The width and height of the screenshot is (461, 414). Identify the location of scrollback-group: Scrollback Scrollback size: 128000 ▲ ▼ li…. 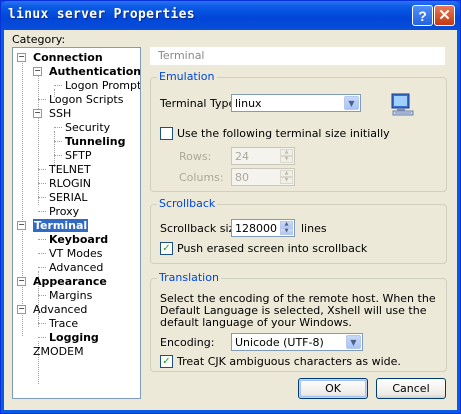
(298, 230).